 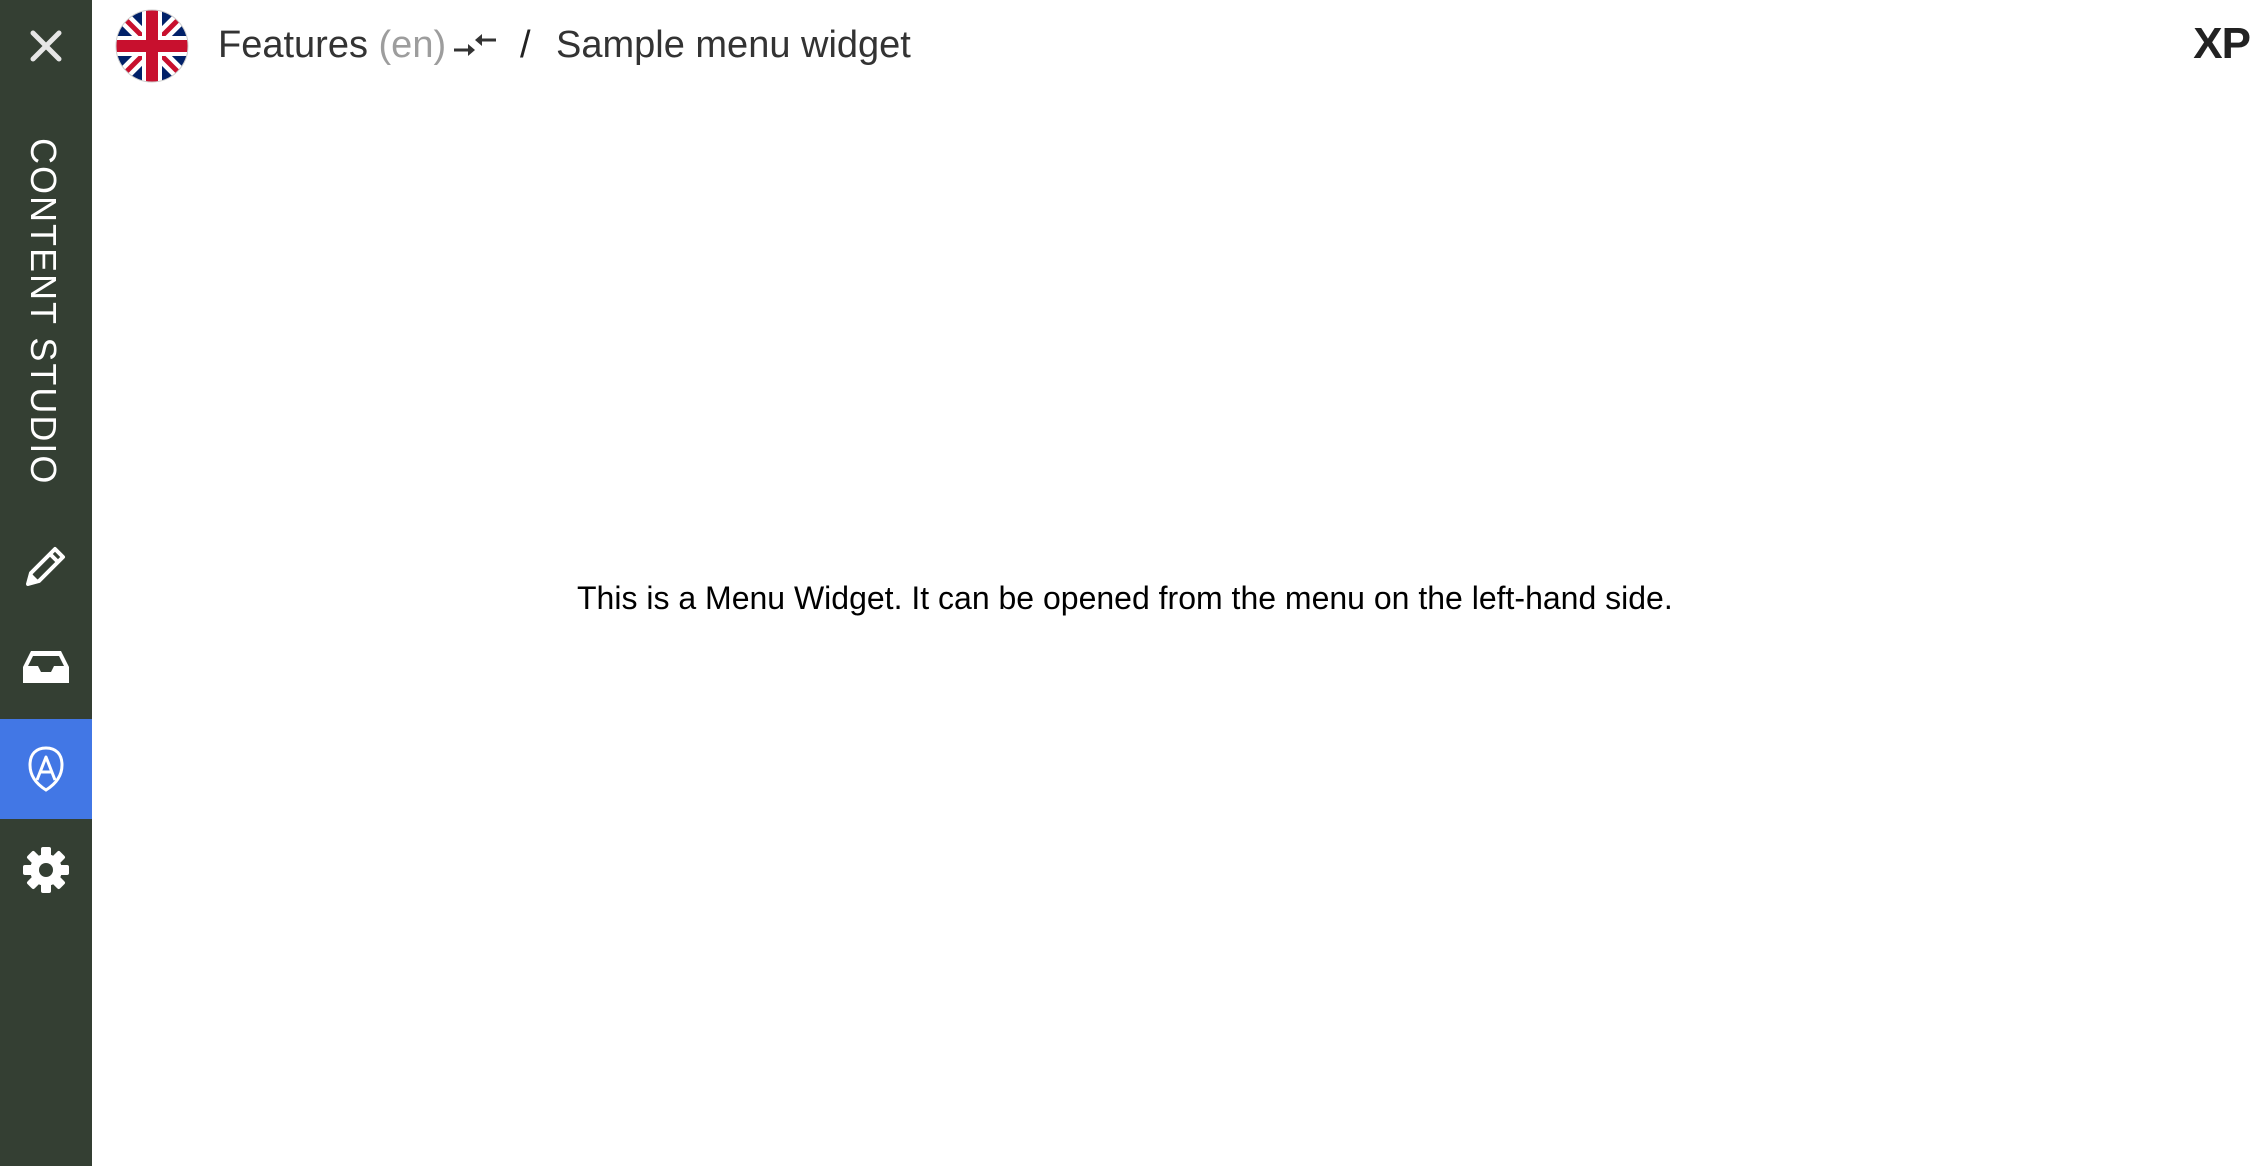 I want to click on switch-project-icon, so click(x=475, y=45).